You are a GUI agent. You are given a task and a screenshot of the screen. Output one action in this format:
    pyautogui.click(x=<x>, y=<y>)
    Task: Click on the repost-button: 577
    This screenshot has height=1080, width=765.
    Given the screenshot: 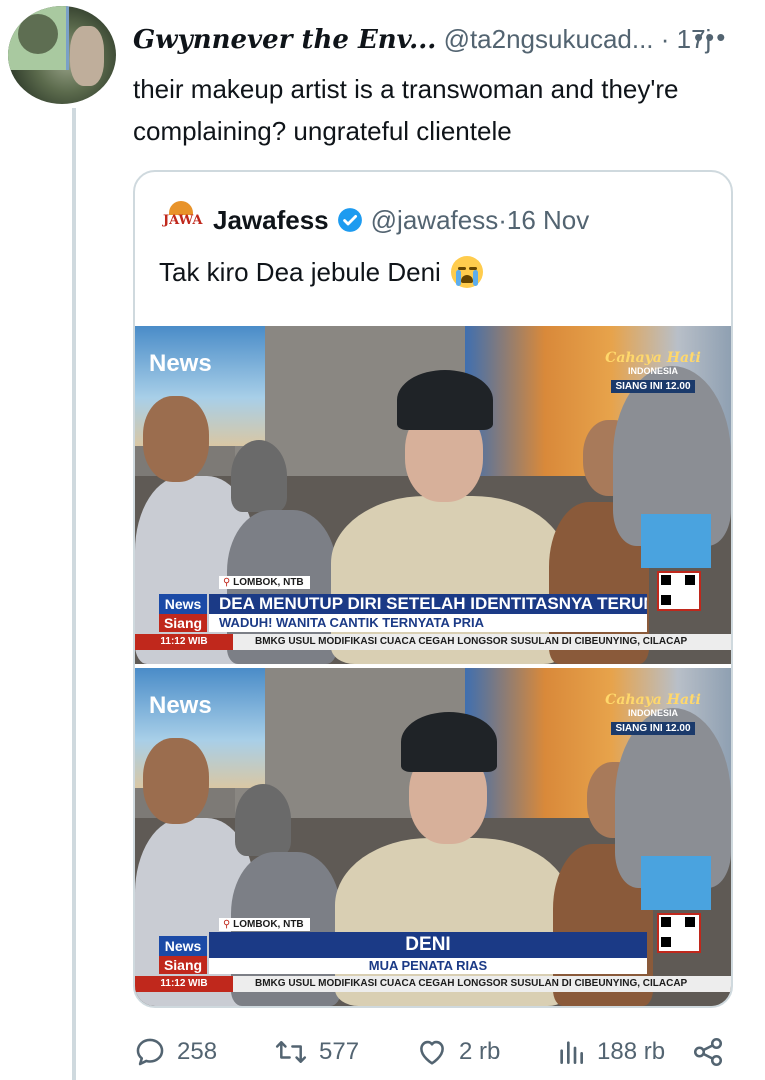 What is the action you would take?
    pyautogui.click(x=316, y=1052)
    